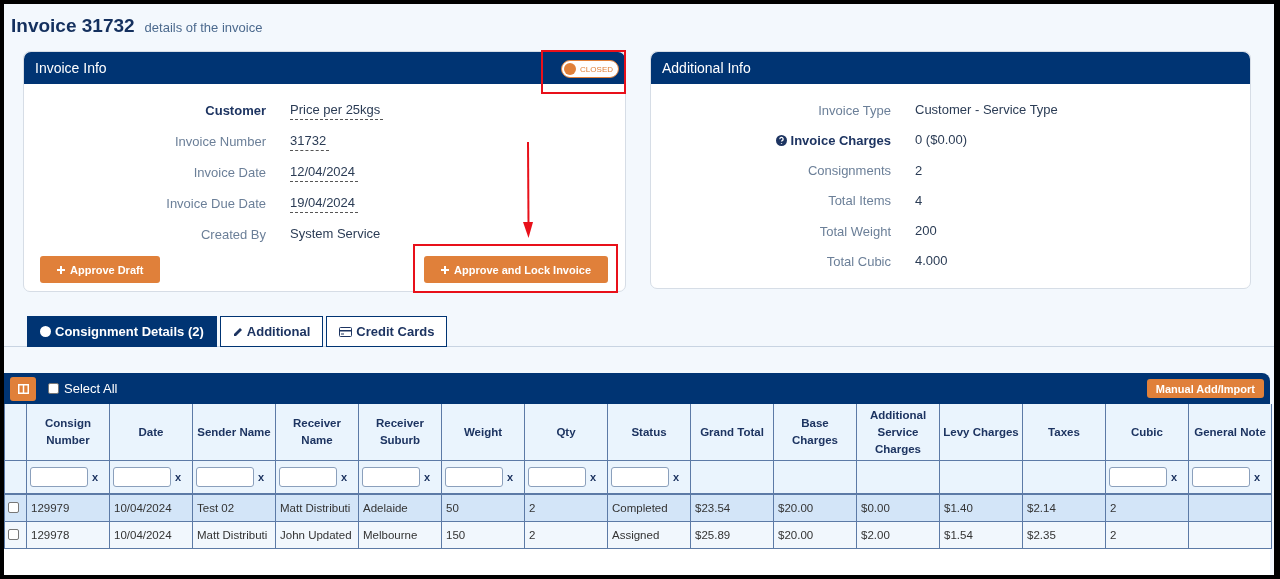 This screenshot has width=1280, height=579. I want to click on field-value: 2, so click(919, 170).